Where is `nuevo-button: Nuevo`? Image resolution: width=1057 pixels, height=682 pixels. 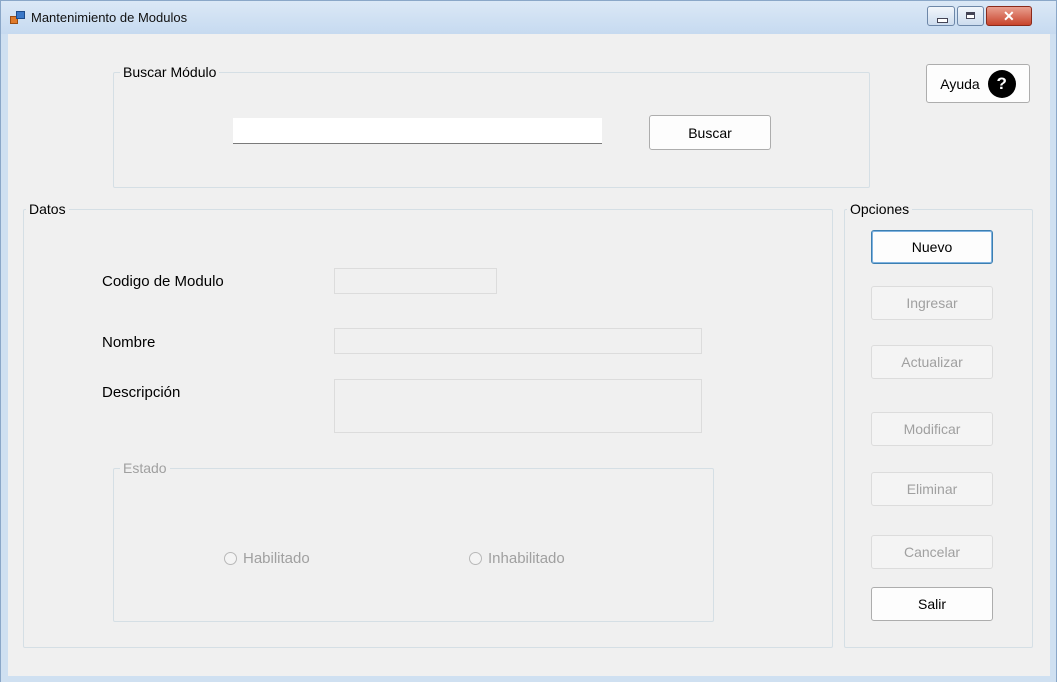
nuevo-button: Nuevo is located at coordinates (932, 247).